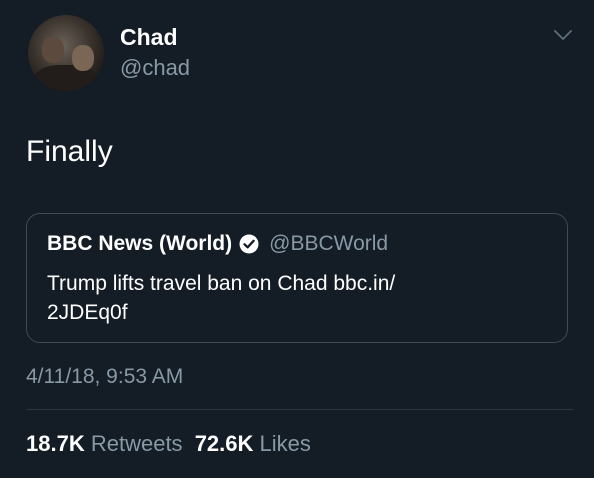 The image size is (594, 478). Describe the element at coordinates (149, 37) in the screenshot. I see `author-display-name: Chad` at that location.